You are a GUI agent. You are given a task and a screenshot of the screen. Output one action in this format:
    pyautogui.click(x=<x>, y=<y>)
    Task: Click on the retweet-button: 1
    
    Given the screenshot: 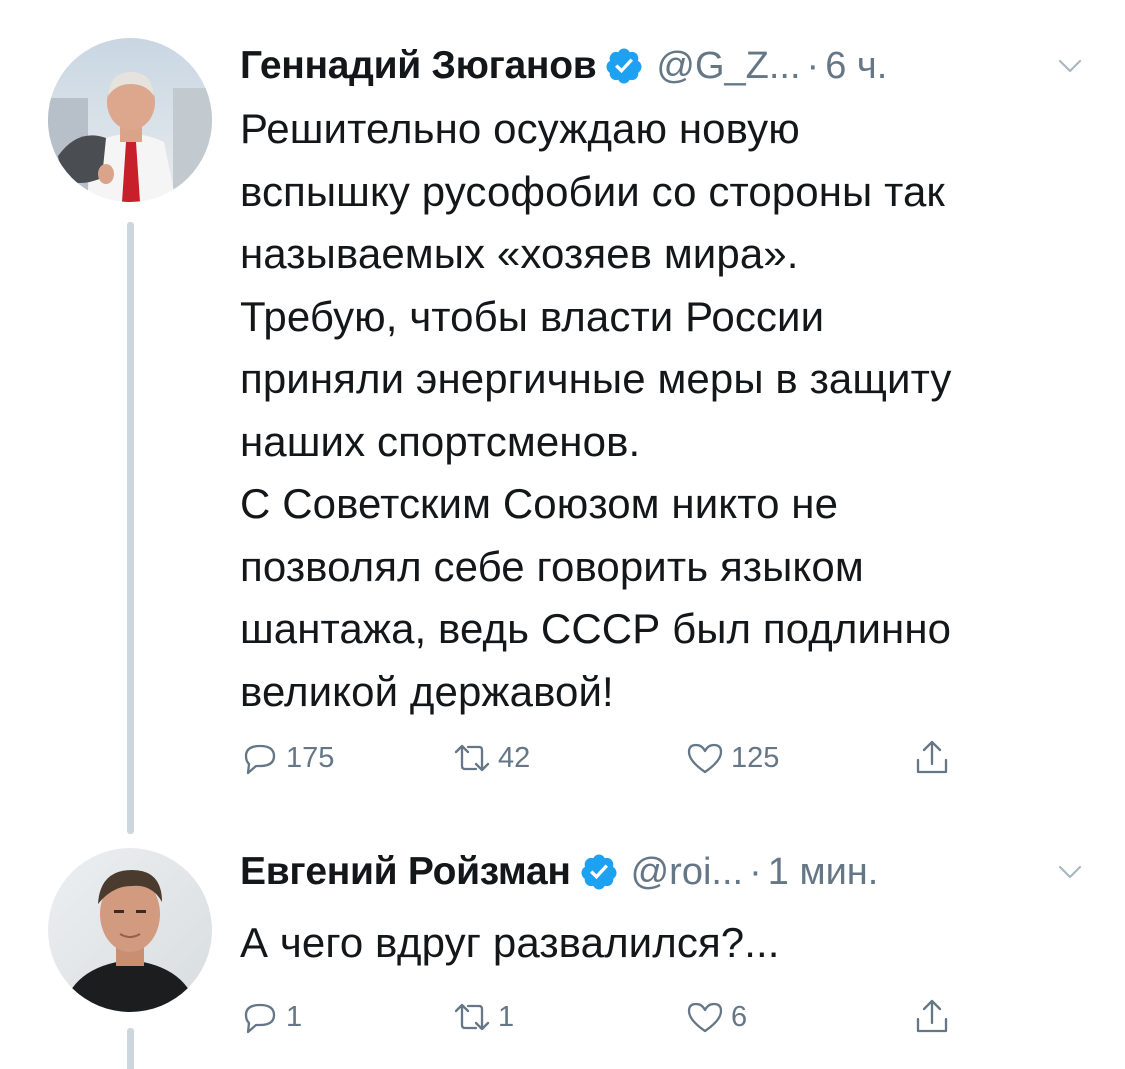 What is the action you would take?
    pyautogui.click(x=483, y=1017)
    